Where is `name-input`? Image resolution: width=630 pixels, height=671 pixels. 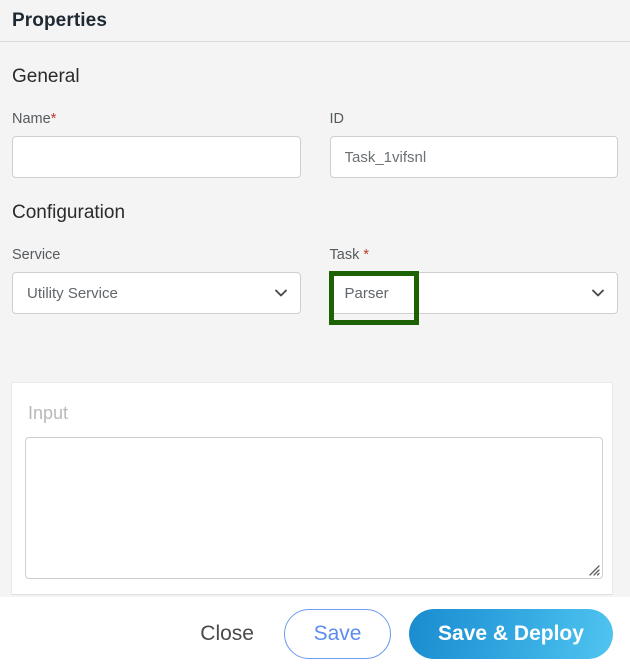 name-input is located at coordinates (156, 157).